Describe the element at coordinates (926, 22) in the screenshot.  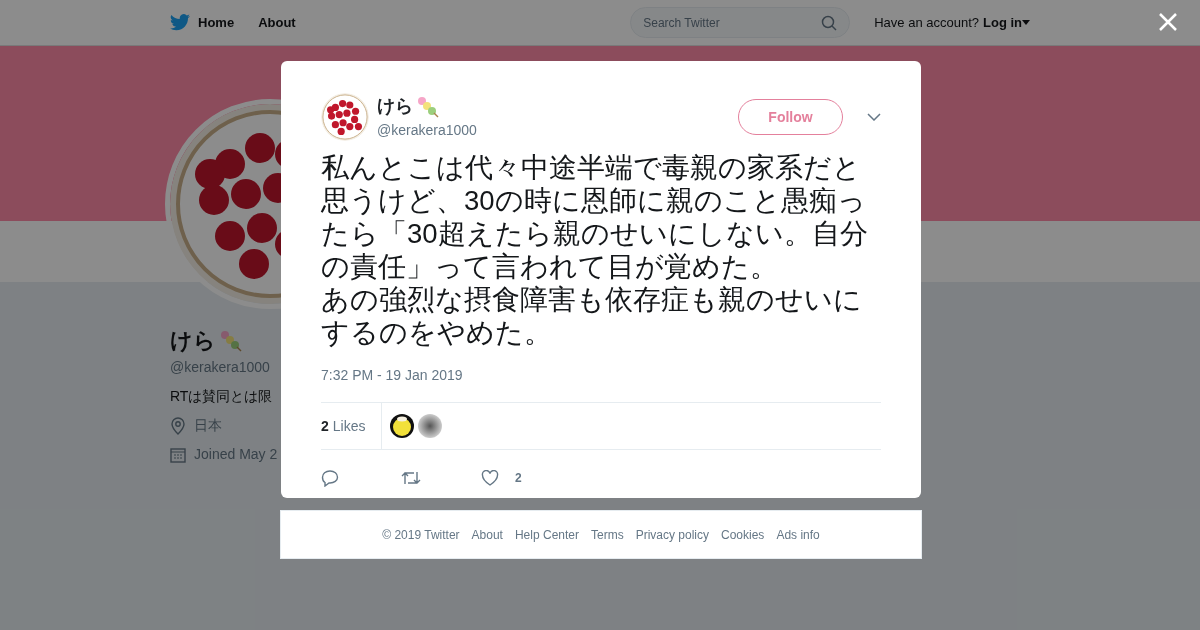
I see `account-prompt: Have an account?` at that location.